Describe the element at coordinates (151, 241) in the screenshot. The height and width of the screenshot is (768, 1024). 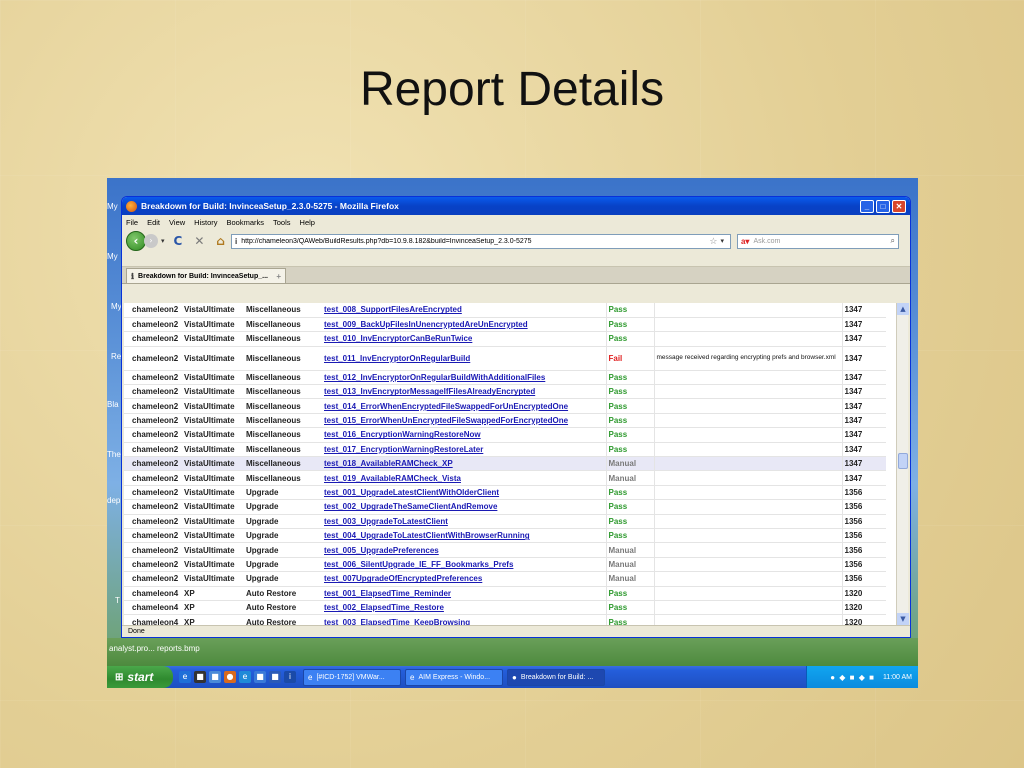
I see `forward-icon: ›` at that location.